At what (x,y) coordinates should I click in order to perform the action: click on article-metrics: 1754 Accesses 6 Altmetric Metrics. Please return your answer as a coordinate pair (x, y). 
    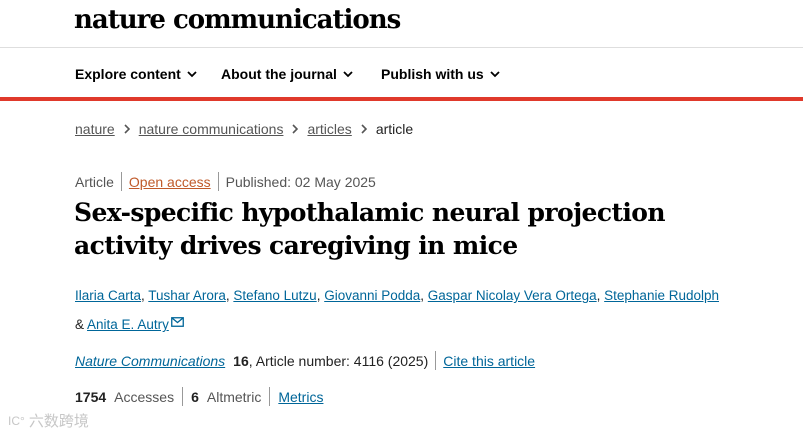
    Looking at the image, I should click on (199, 396).